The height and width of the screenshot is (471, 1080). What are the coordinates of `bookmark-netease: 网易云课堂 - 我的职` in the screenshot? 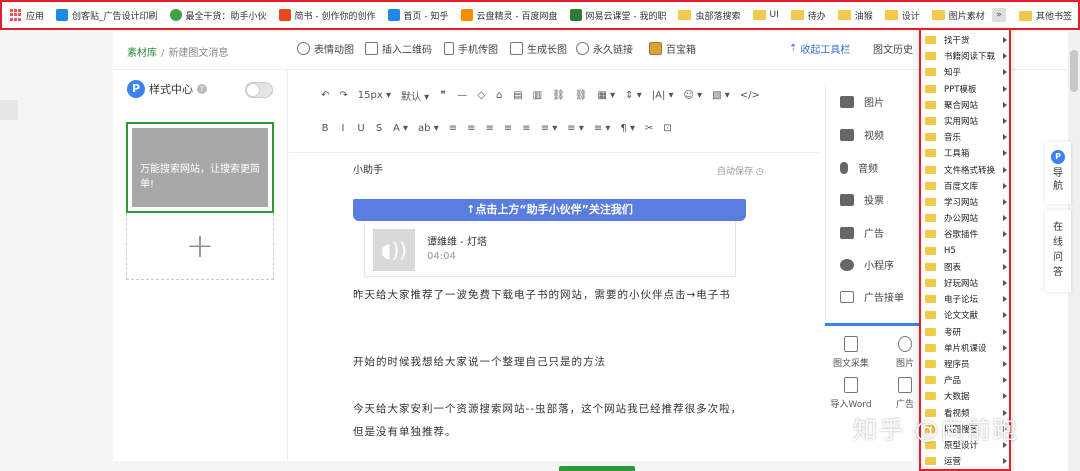 It's located at (617, 15).